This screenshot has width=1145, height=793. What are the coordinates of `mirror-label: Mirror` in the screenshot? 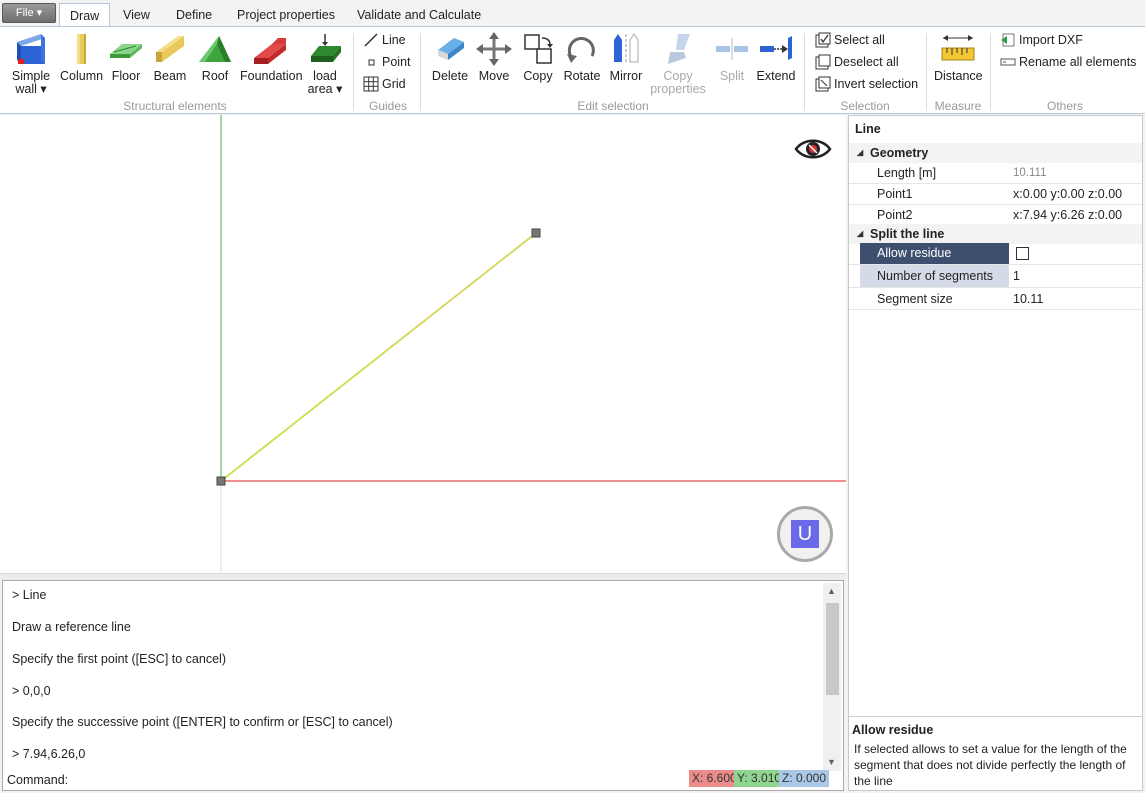 It's located at (626, 76).